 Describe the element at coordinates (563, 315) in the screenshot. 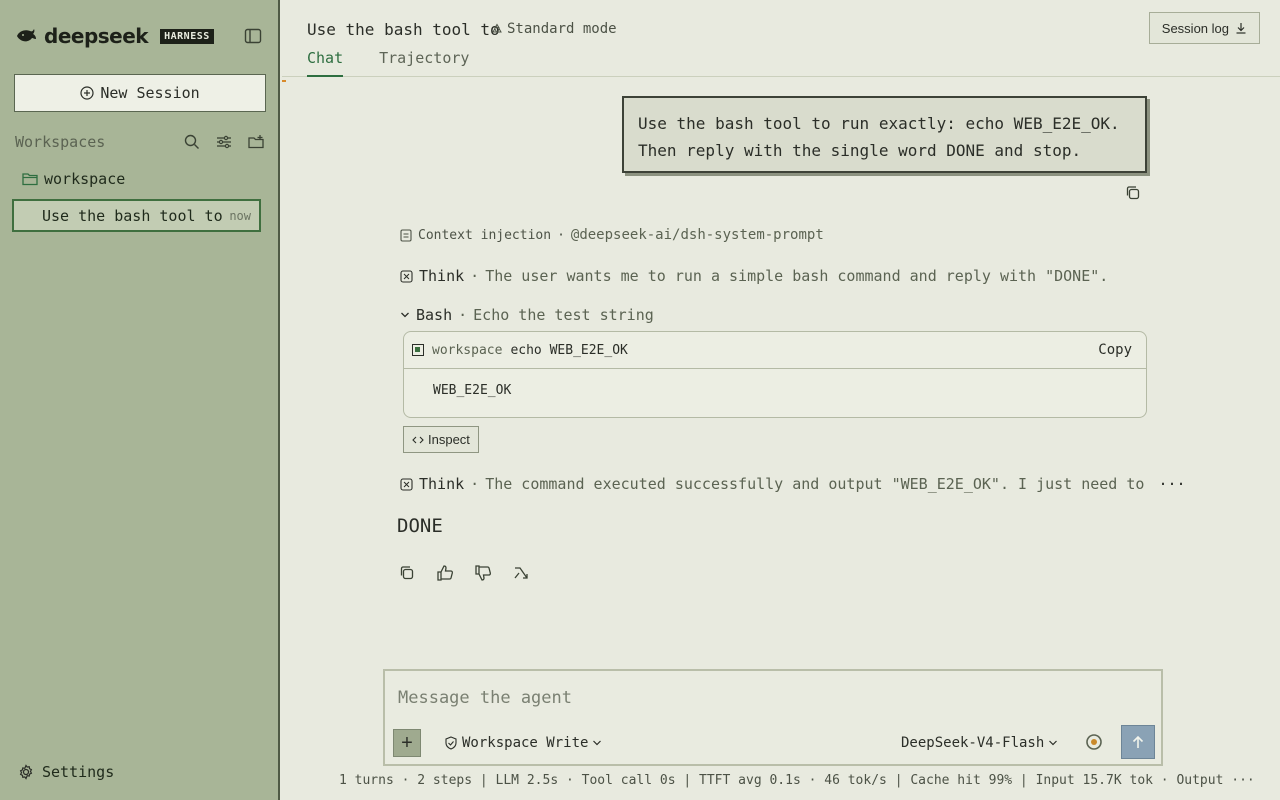

I see `bash-description: Echo the test string` at that location.